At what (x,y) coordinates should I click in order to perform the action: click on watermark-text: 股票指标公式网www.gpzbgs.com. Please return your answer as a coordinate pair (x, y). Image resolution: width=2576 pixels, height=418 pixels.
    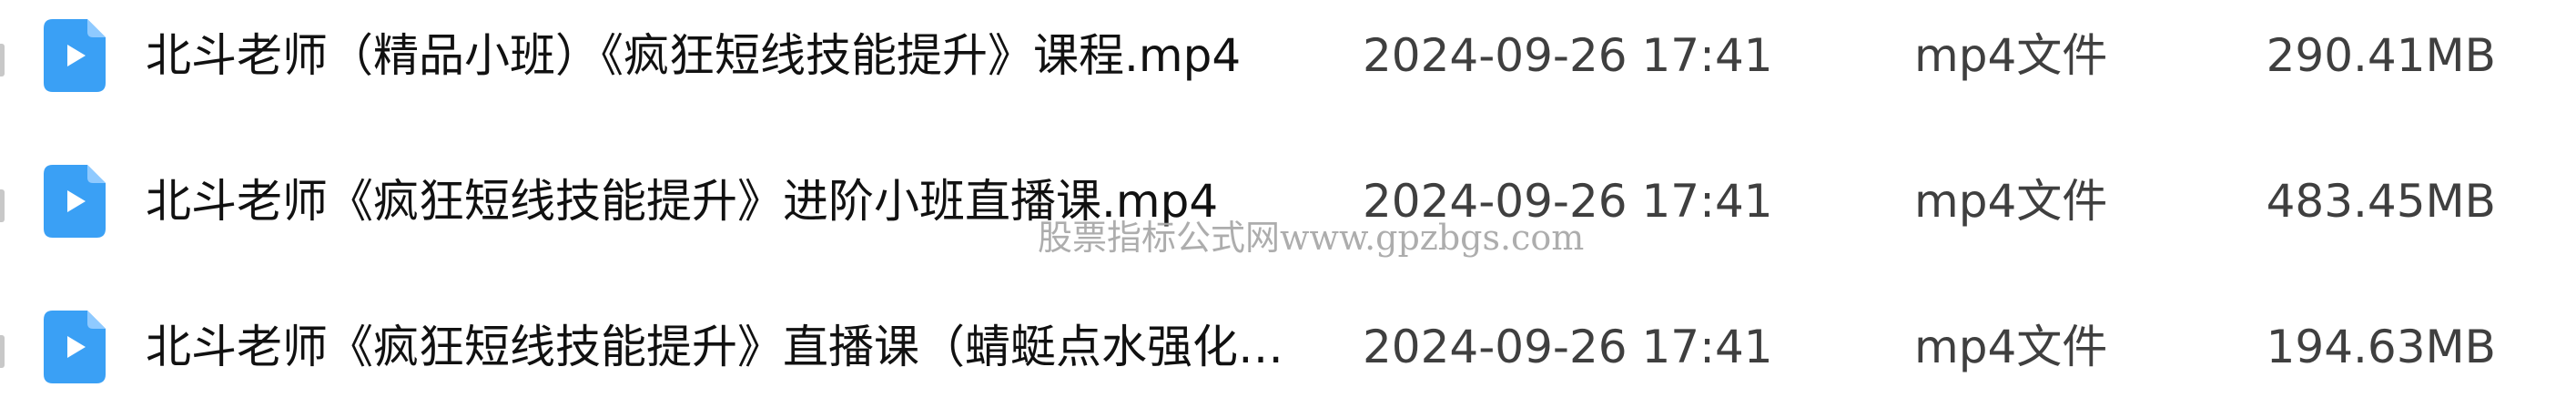
    Looking at the image, I should click on (1311, 238).